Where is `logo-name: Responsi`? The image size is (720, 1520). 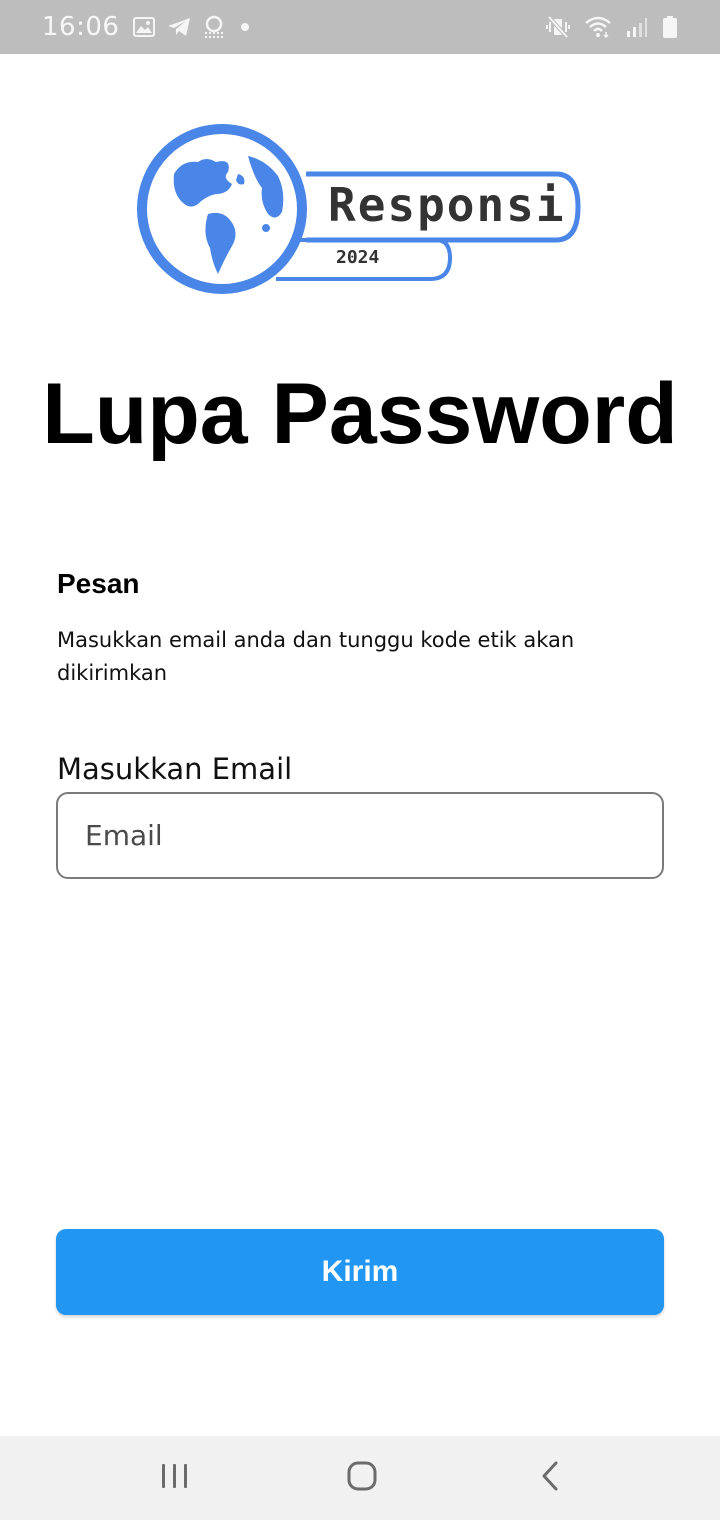 logo-name: Responsi is located at coordinates (447, 205).